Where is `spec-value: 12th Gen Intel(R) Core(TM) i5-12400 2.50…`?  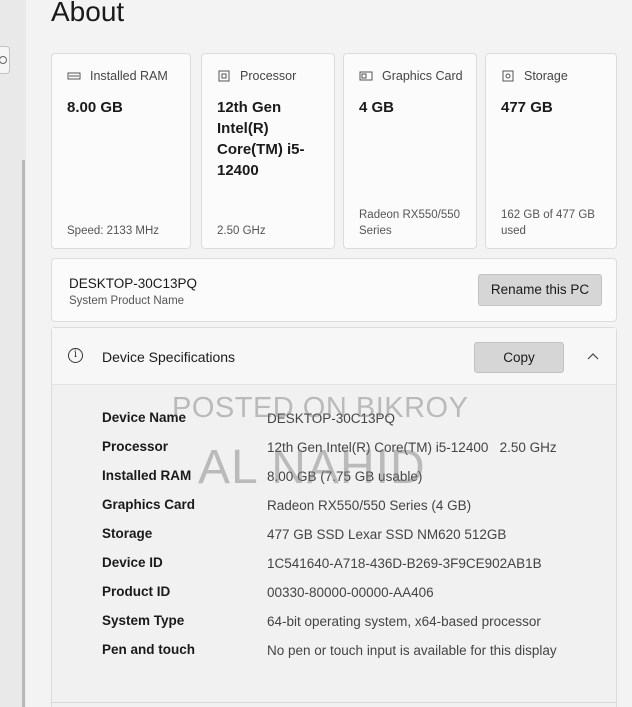 spec-value: 12th Gen Intel(R) Core(TM) i5-12400 2.50… is located at coordinates (412, 447).